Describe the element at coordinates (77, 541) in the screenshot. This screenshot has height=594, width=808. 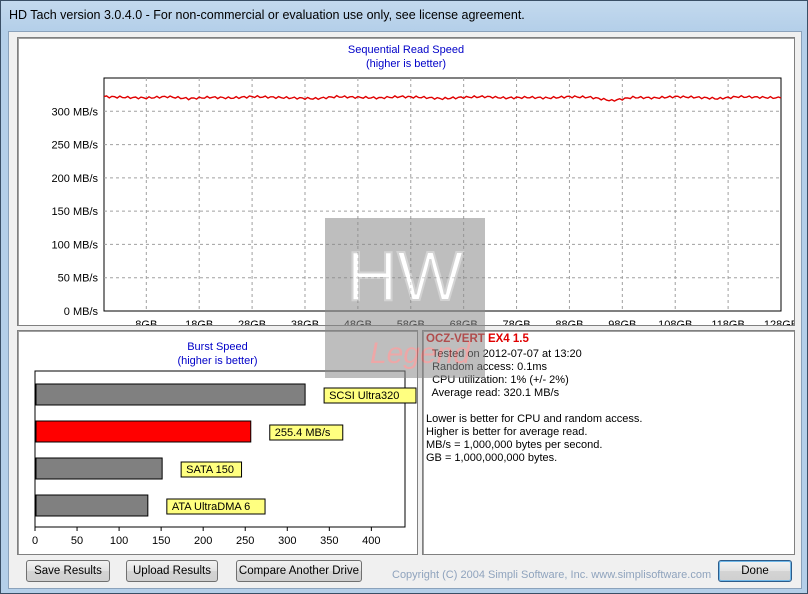
I see `burst-x-tick-label: 50` at that location.